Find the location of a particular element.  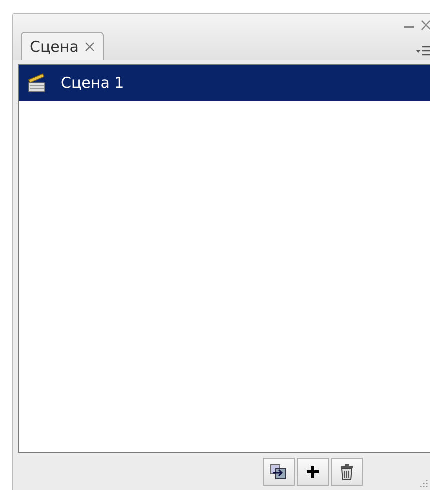

plus-icon is located at coordinates (313, 472).